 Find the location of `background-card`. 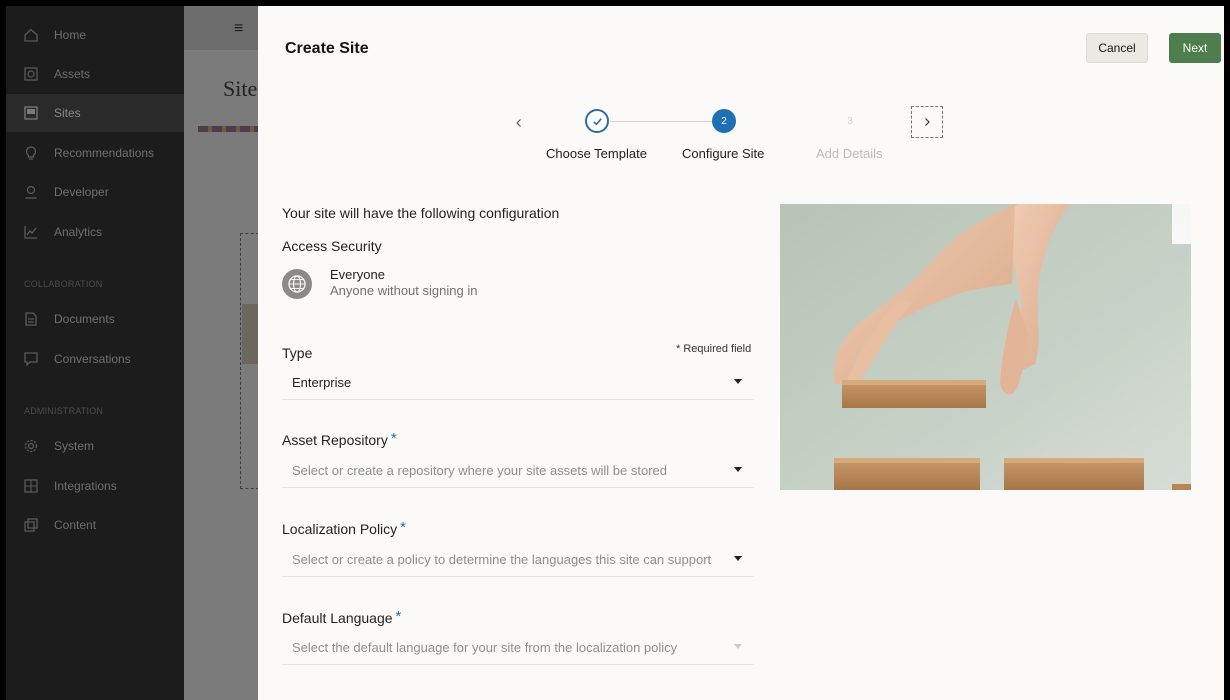

background-card is located at coordinates (249, 361).